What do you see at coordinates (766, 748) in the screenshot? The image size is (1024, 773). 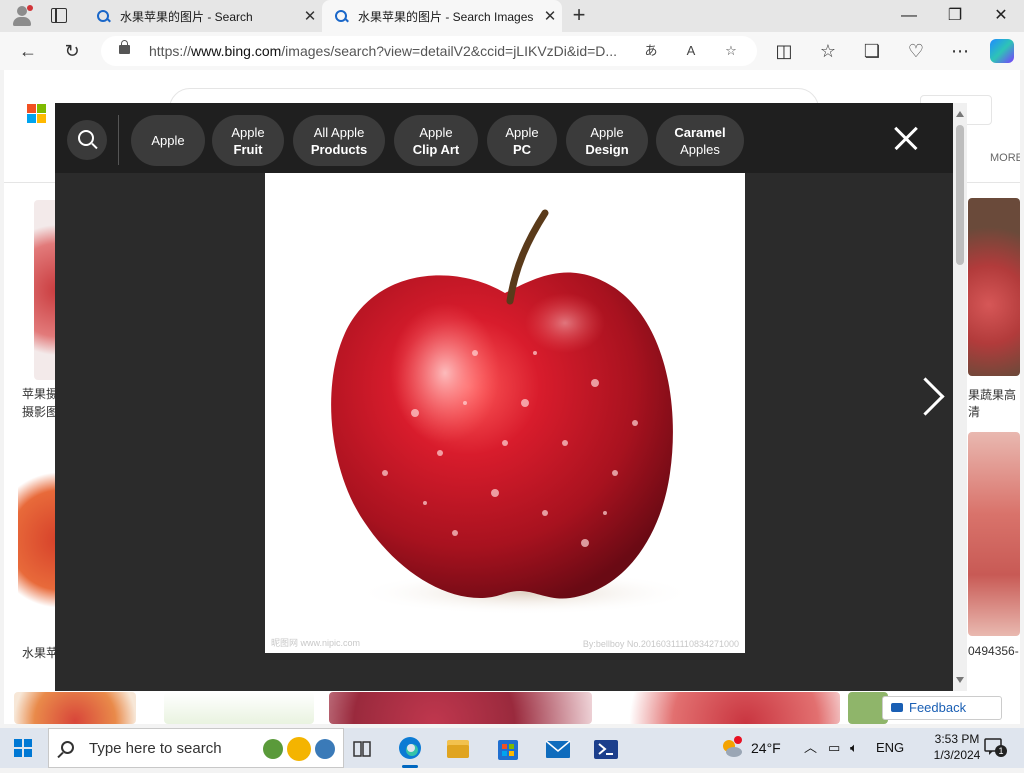 I see `weather-temperature: 24°F` at bounding box center [766, 748].